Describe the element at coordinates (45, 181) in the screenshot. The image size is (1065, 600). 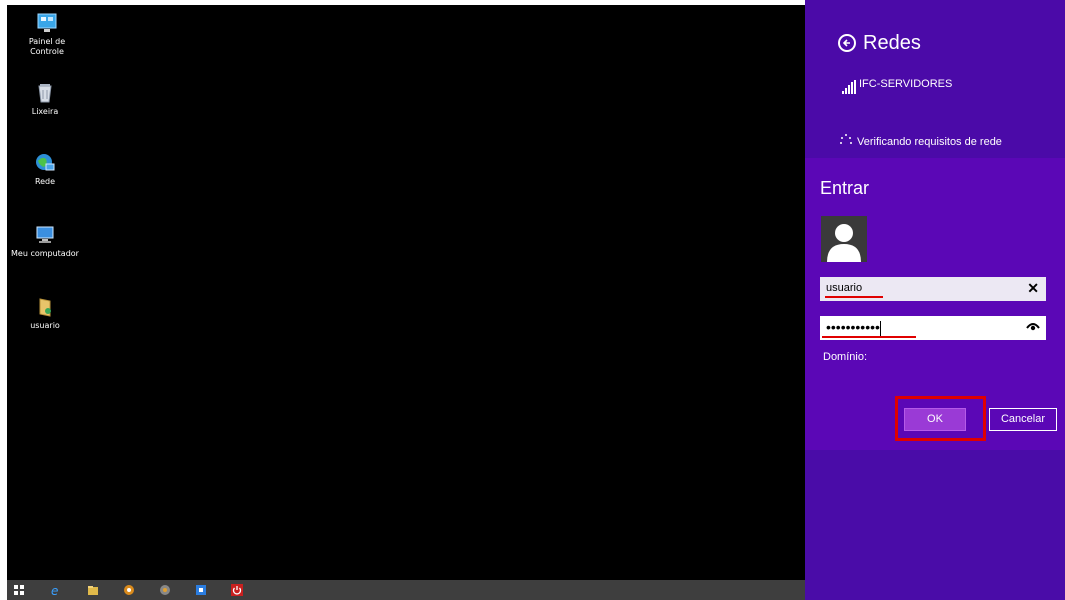
I see `desktop-icon-label: Rede` at that location.